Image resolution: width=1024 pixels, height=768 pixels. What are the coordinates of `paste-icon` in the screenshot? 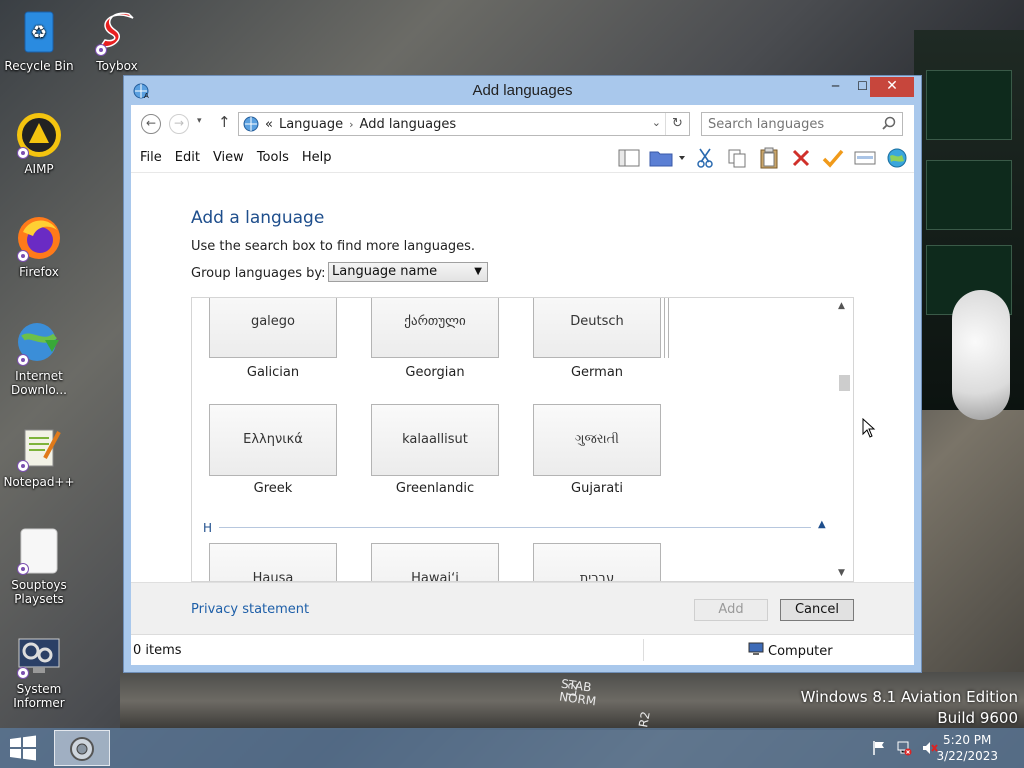 It's located at (769, 158).